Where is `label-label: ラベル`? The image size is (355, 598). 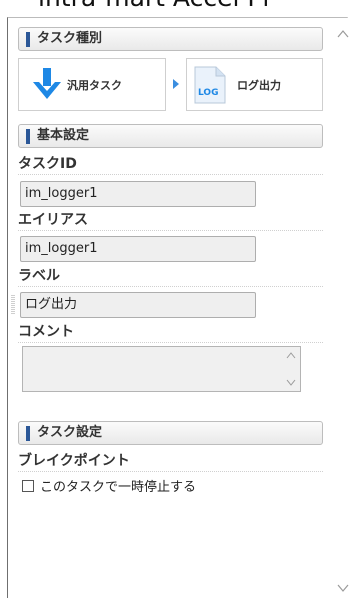 label-label: ラベル is located at coordinates (170, 276).